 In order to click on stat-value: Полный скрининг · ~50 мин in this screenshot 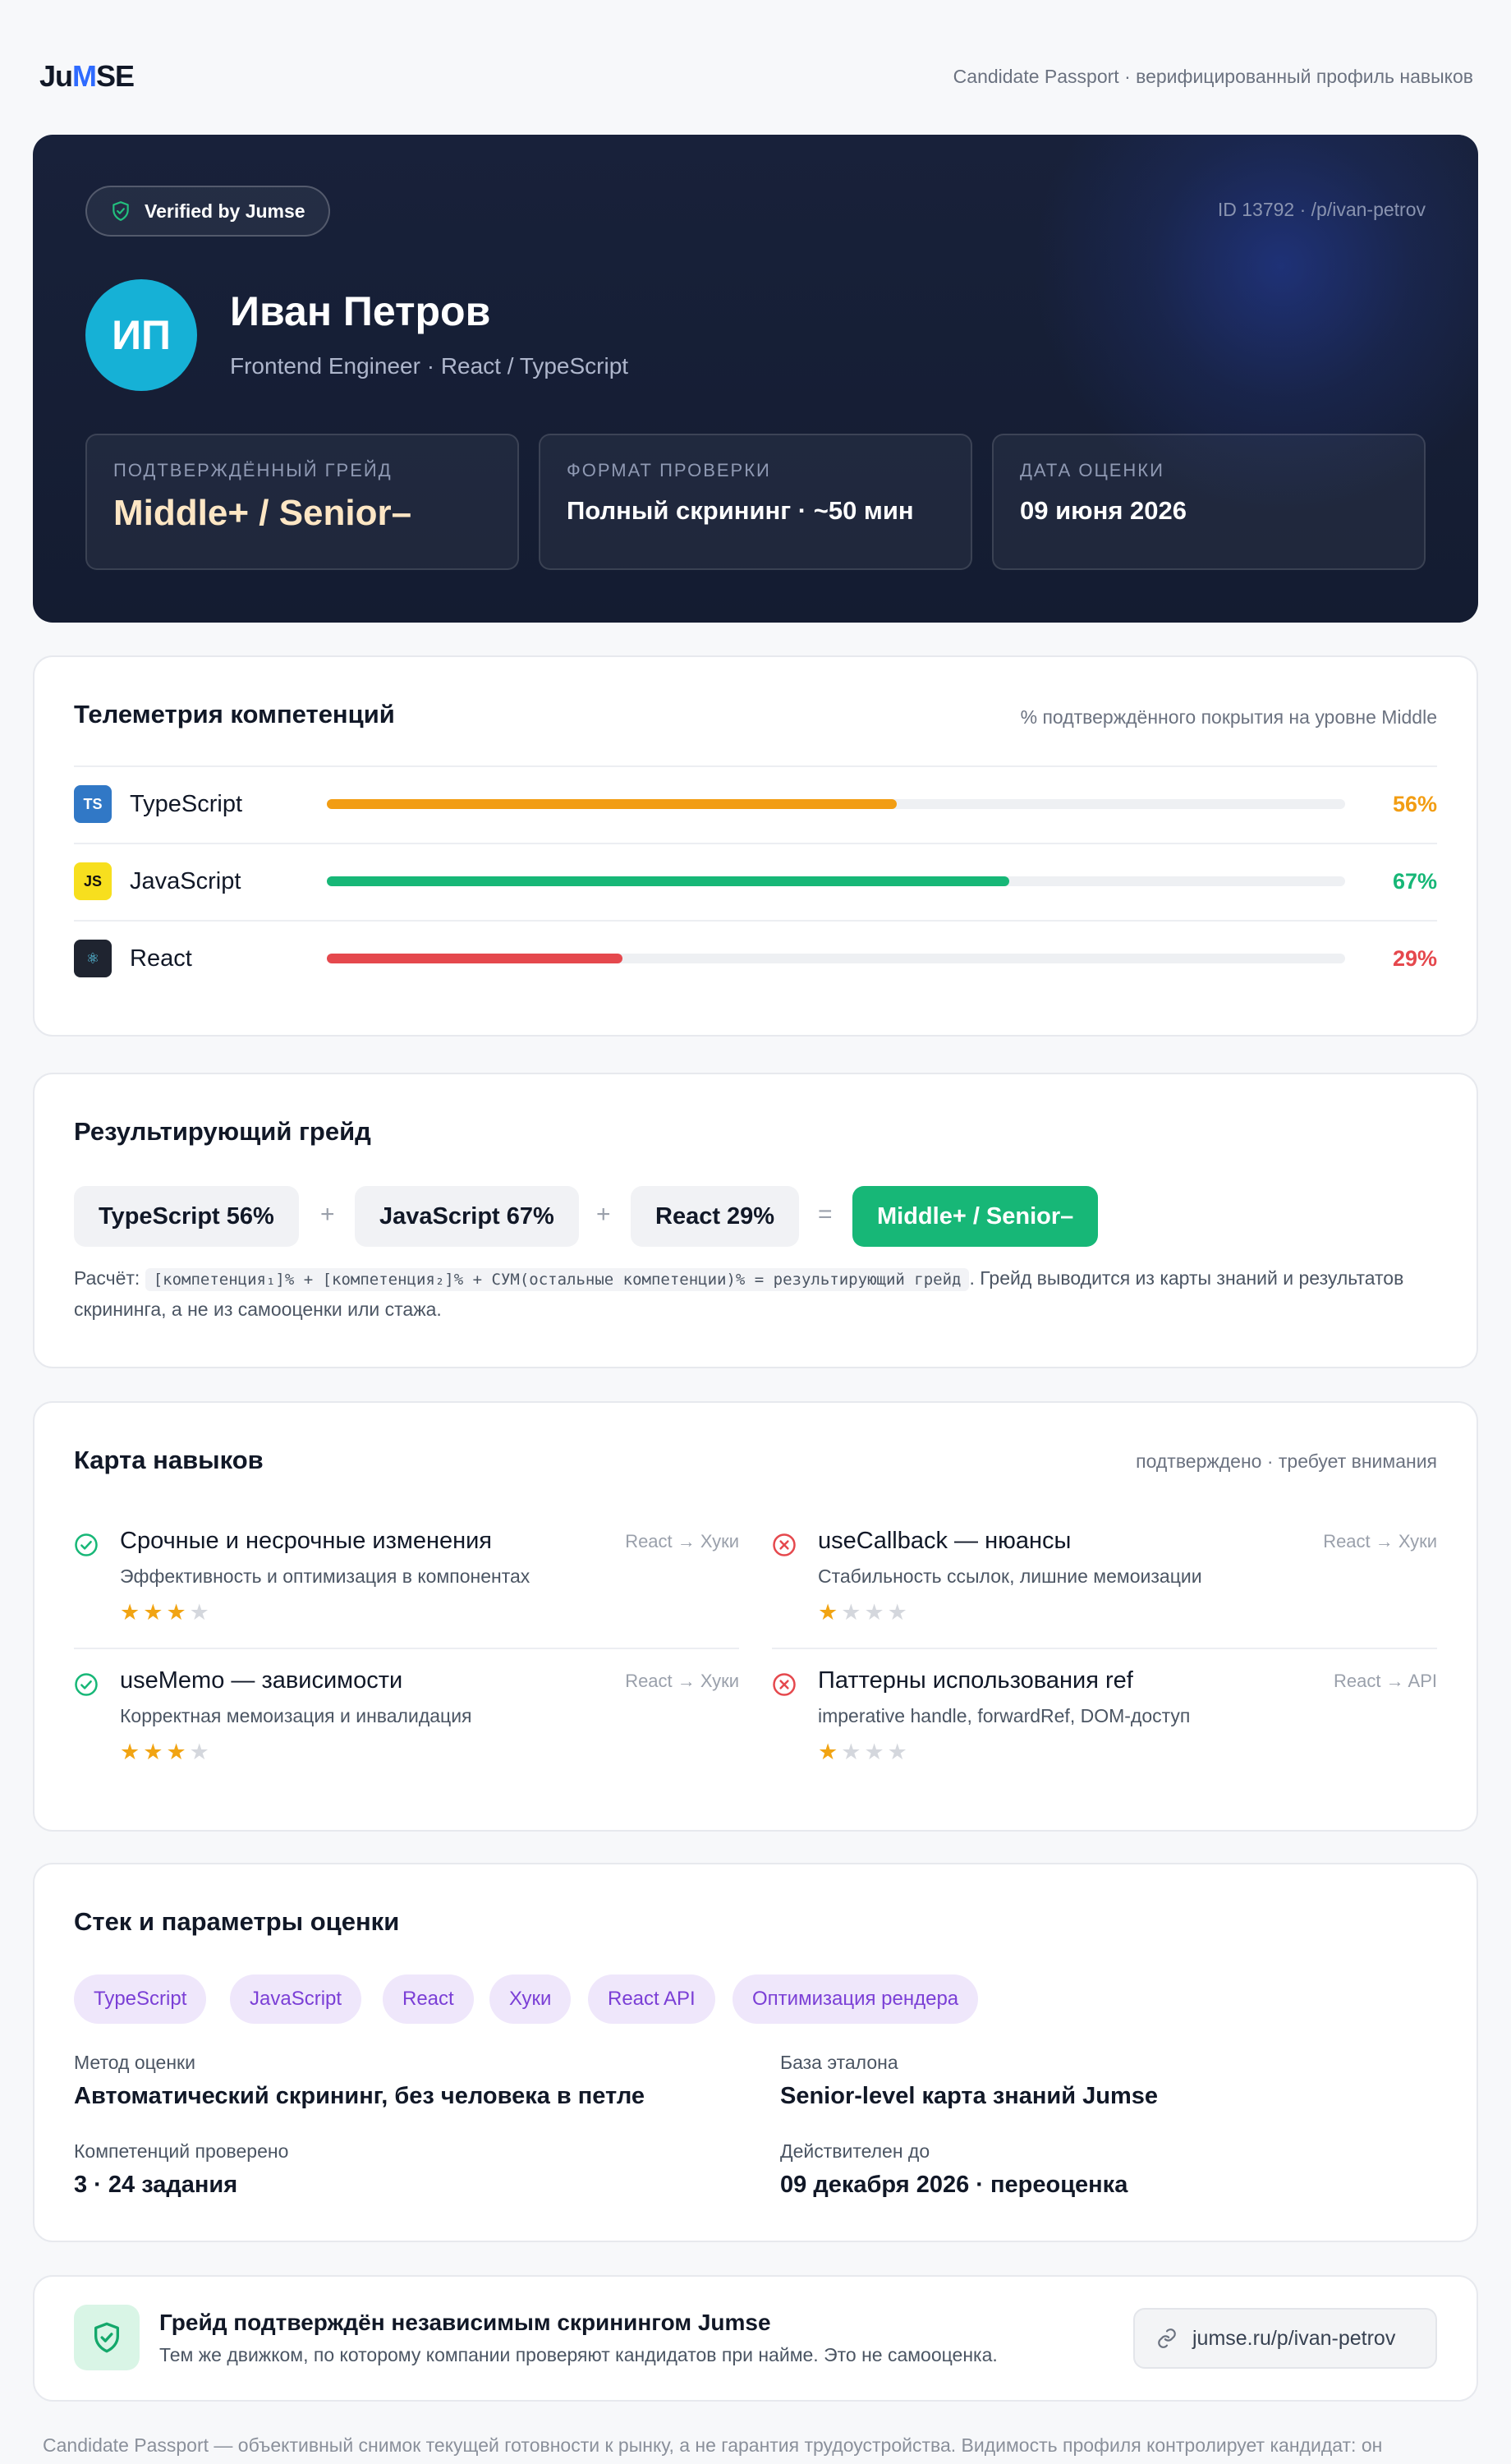, I will do `click(740, 510)`.